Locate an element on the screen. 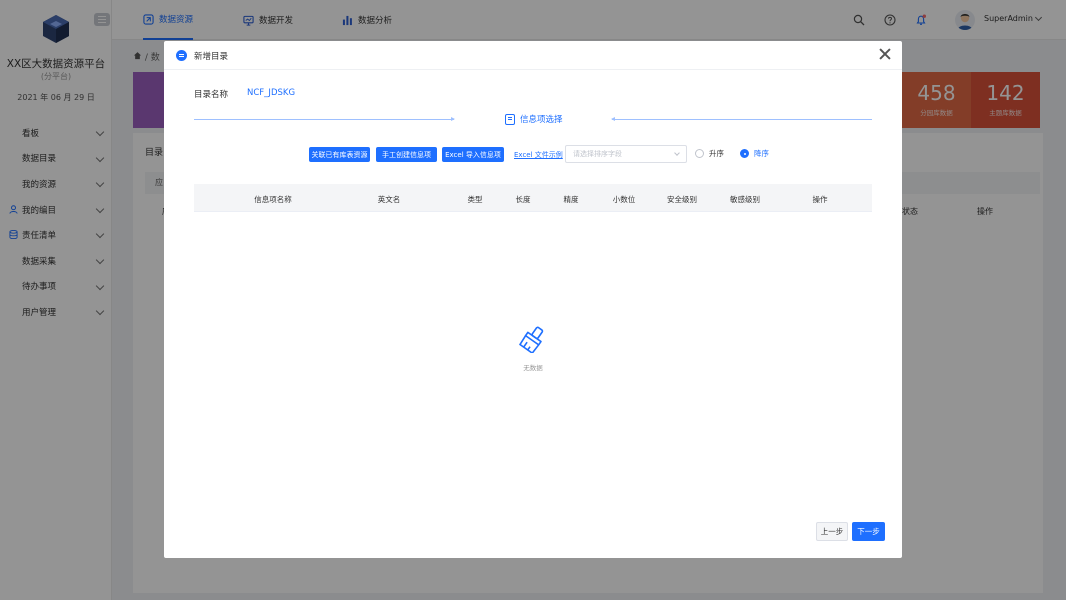 Image resolution: width=1066 pixels, height=600 pixels. link-existing-table-button: 关联已有库表资源 is located at coordinates (339, 154).